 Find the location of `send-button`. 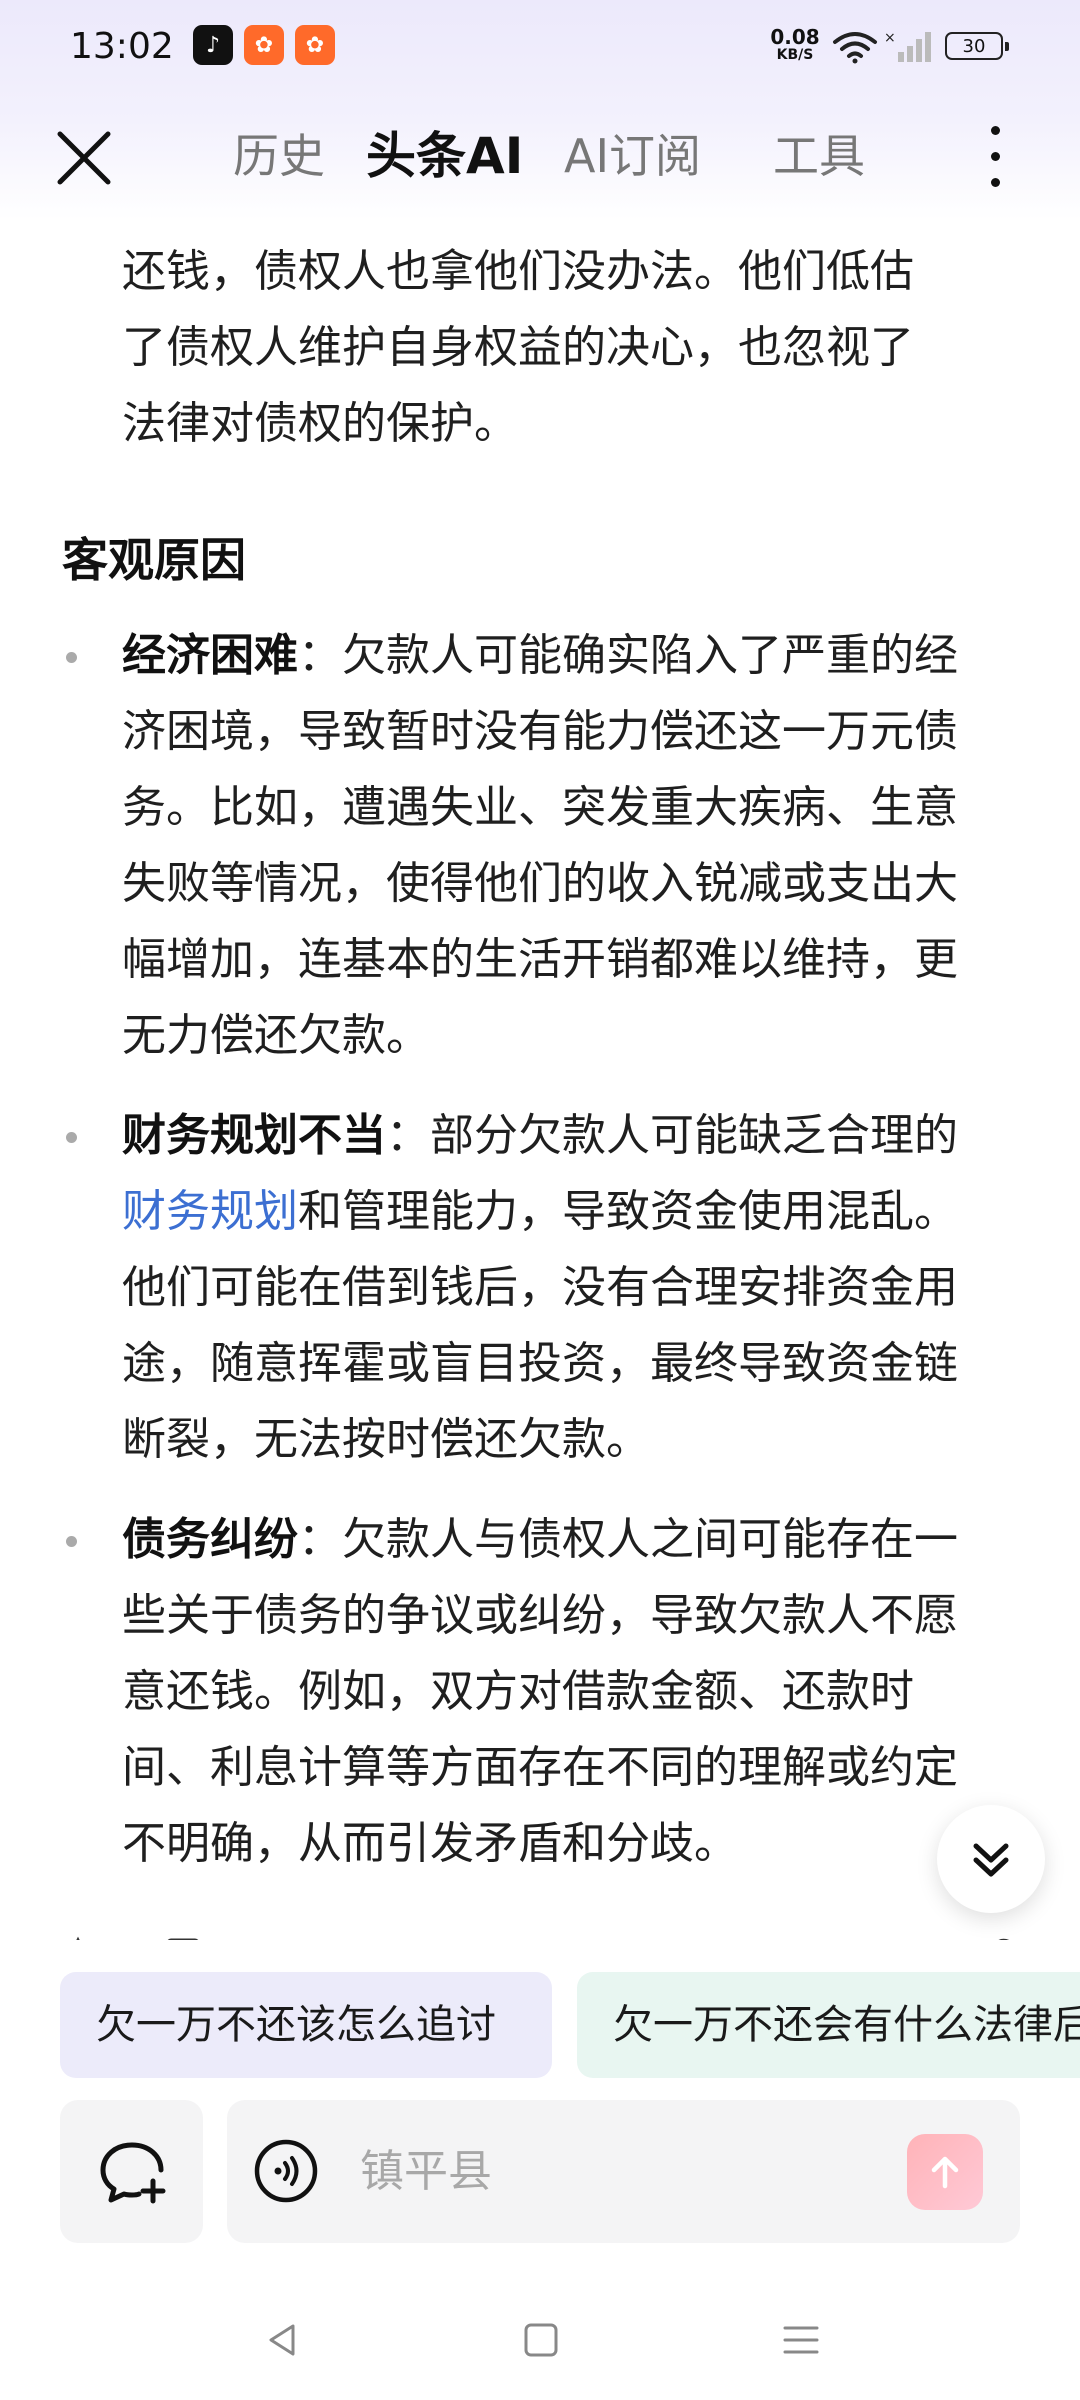

send-button is located at coordinates (945, 2172).